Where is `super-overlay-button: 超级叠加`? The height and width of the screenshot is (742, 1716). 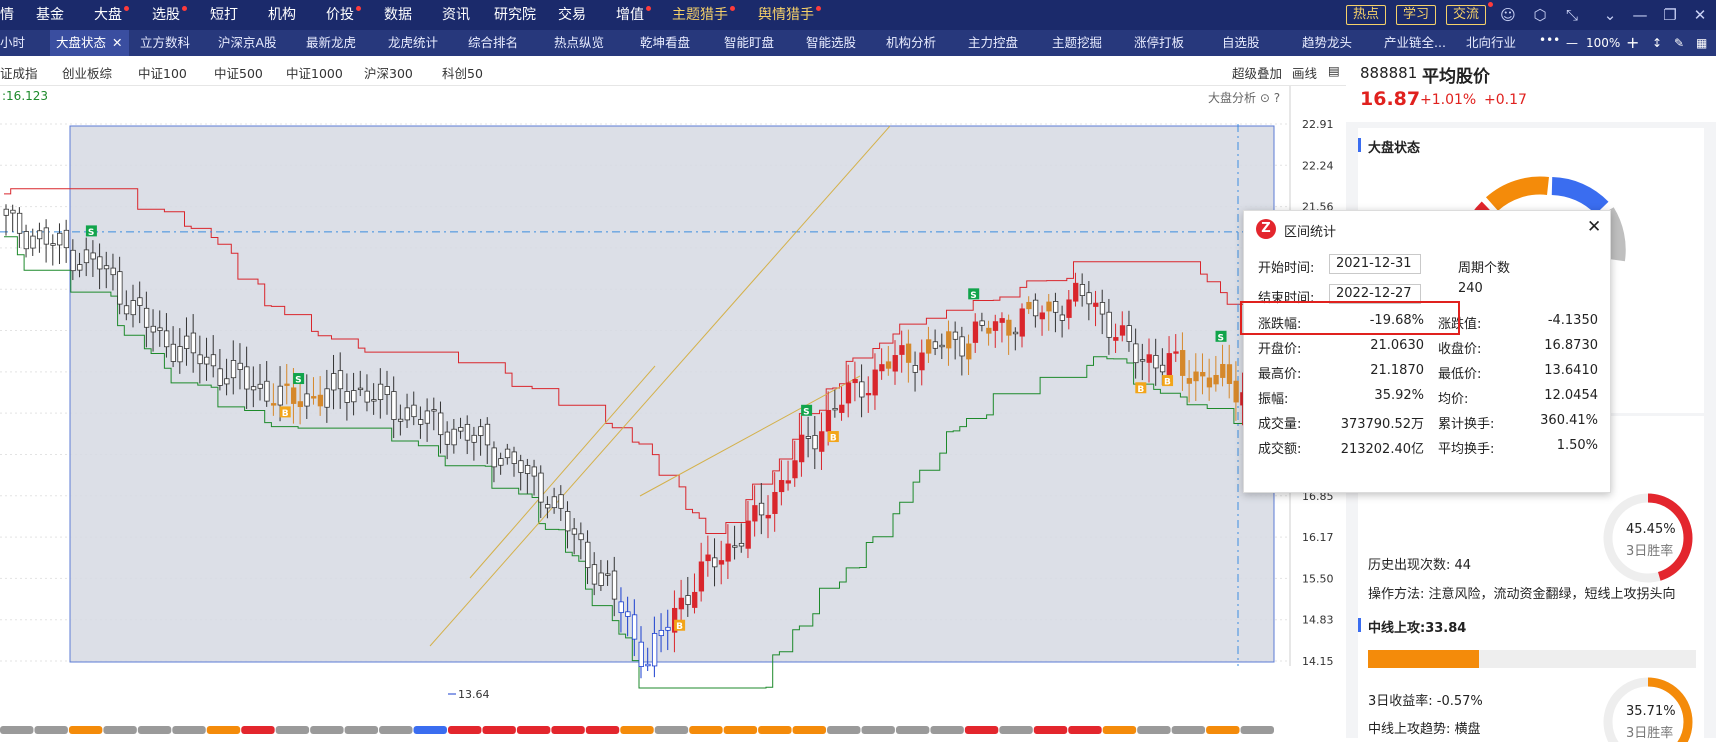
super-overlay-button: 超级叠加 is located at coordinates (1257, 72).